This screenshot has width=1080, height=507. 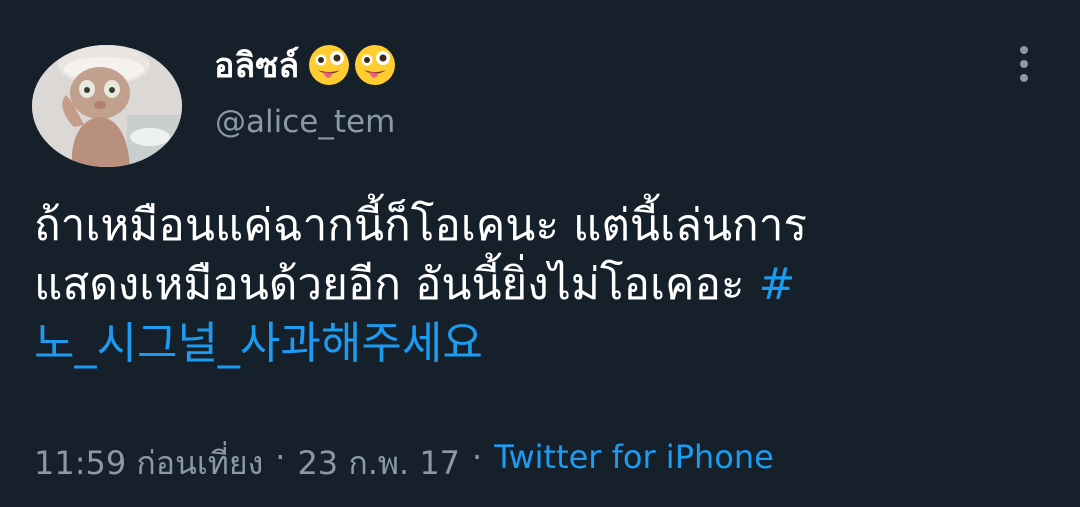 What do you see at coordinates (634, 463) in the screenshot?
I see `tweet-source-link: Twitter for iPhone` at bounding box center [634, 463].